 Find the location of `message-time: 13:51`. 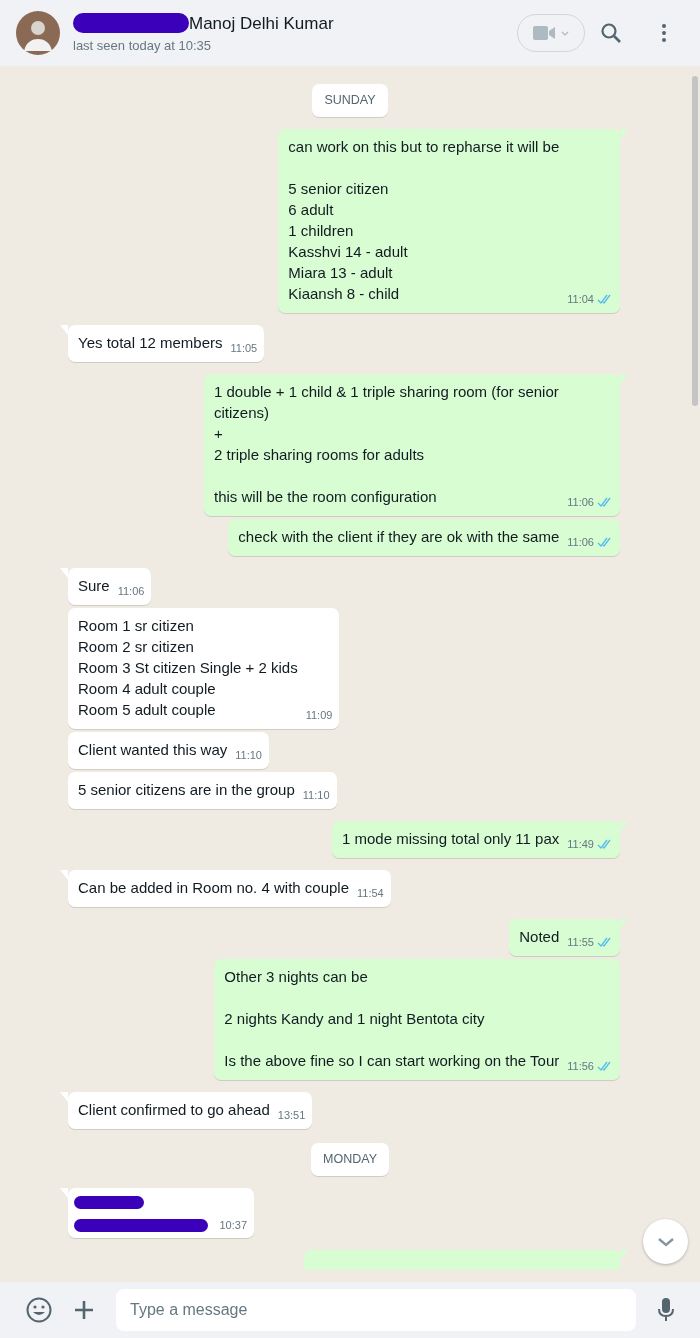

message-time: 13:51 is located at coordinates (291, 1116).